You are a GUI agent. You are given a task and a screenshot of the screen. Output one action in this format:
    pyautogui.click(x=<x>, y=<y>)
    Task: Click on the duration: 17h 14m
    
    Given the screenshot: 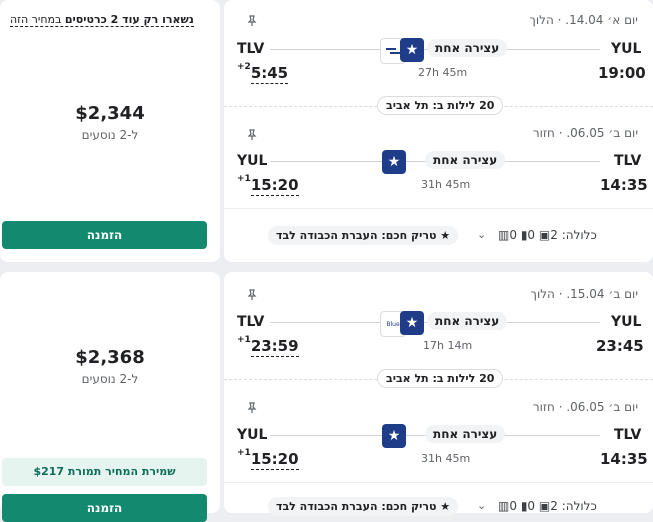 What is the action you would take?
    pyautogui.click(x=448, y=345)
    